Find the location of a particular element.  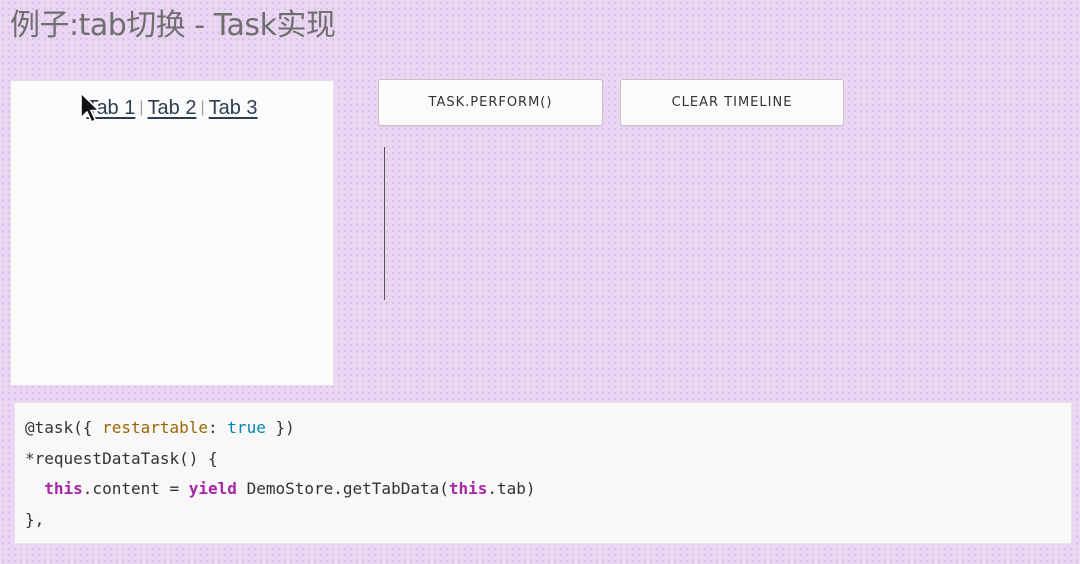

code-token: @task({ is located at coordinates (64, 427).